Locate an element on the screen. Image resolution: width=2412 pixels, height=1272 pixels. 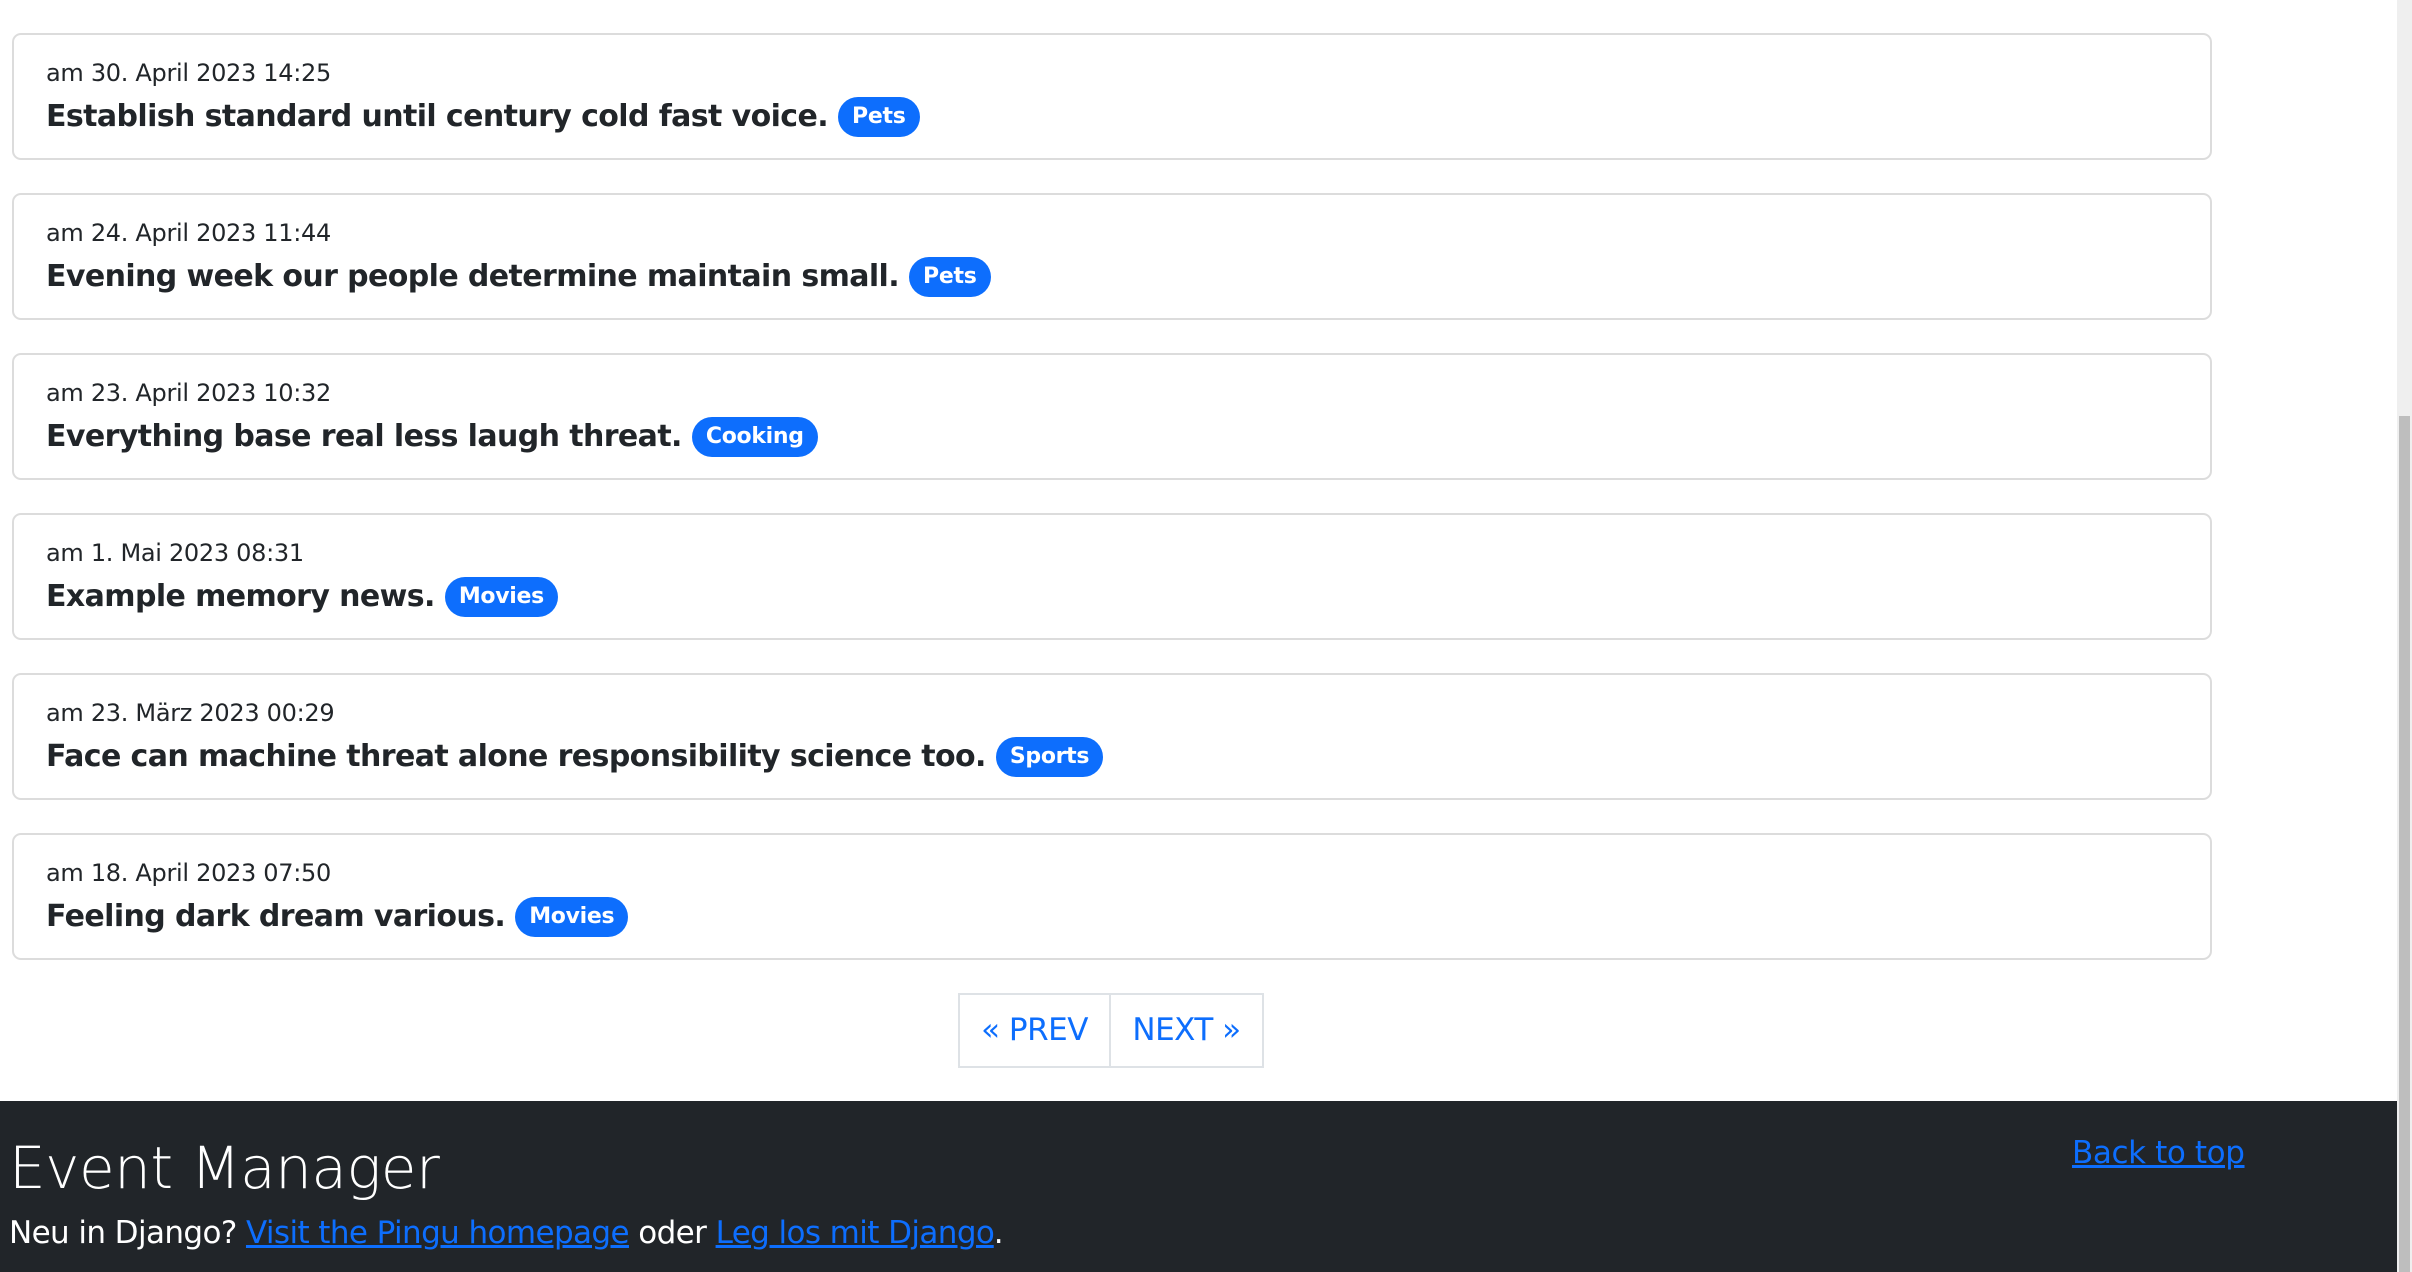
event-title-link: Feeling dark dream various. is located at coordinates (276, 917).